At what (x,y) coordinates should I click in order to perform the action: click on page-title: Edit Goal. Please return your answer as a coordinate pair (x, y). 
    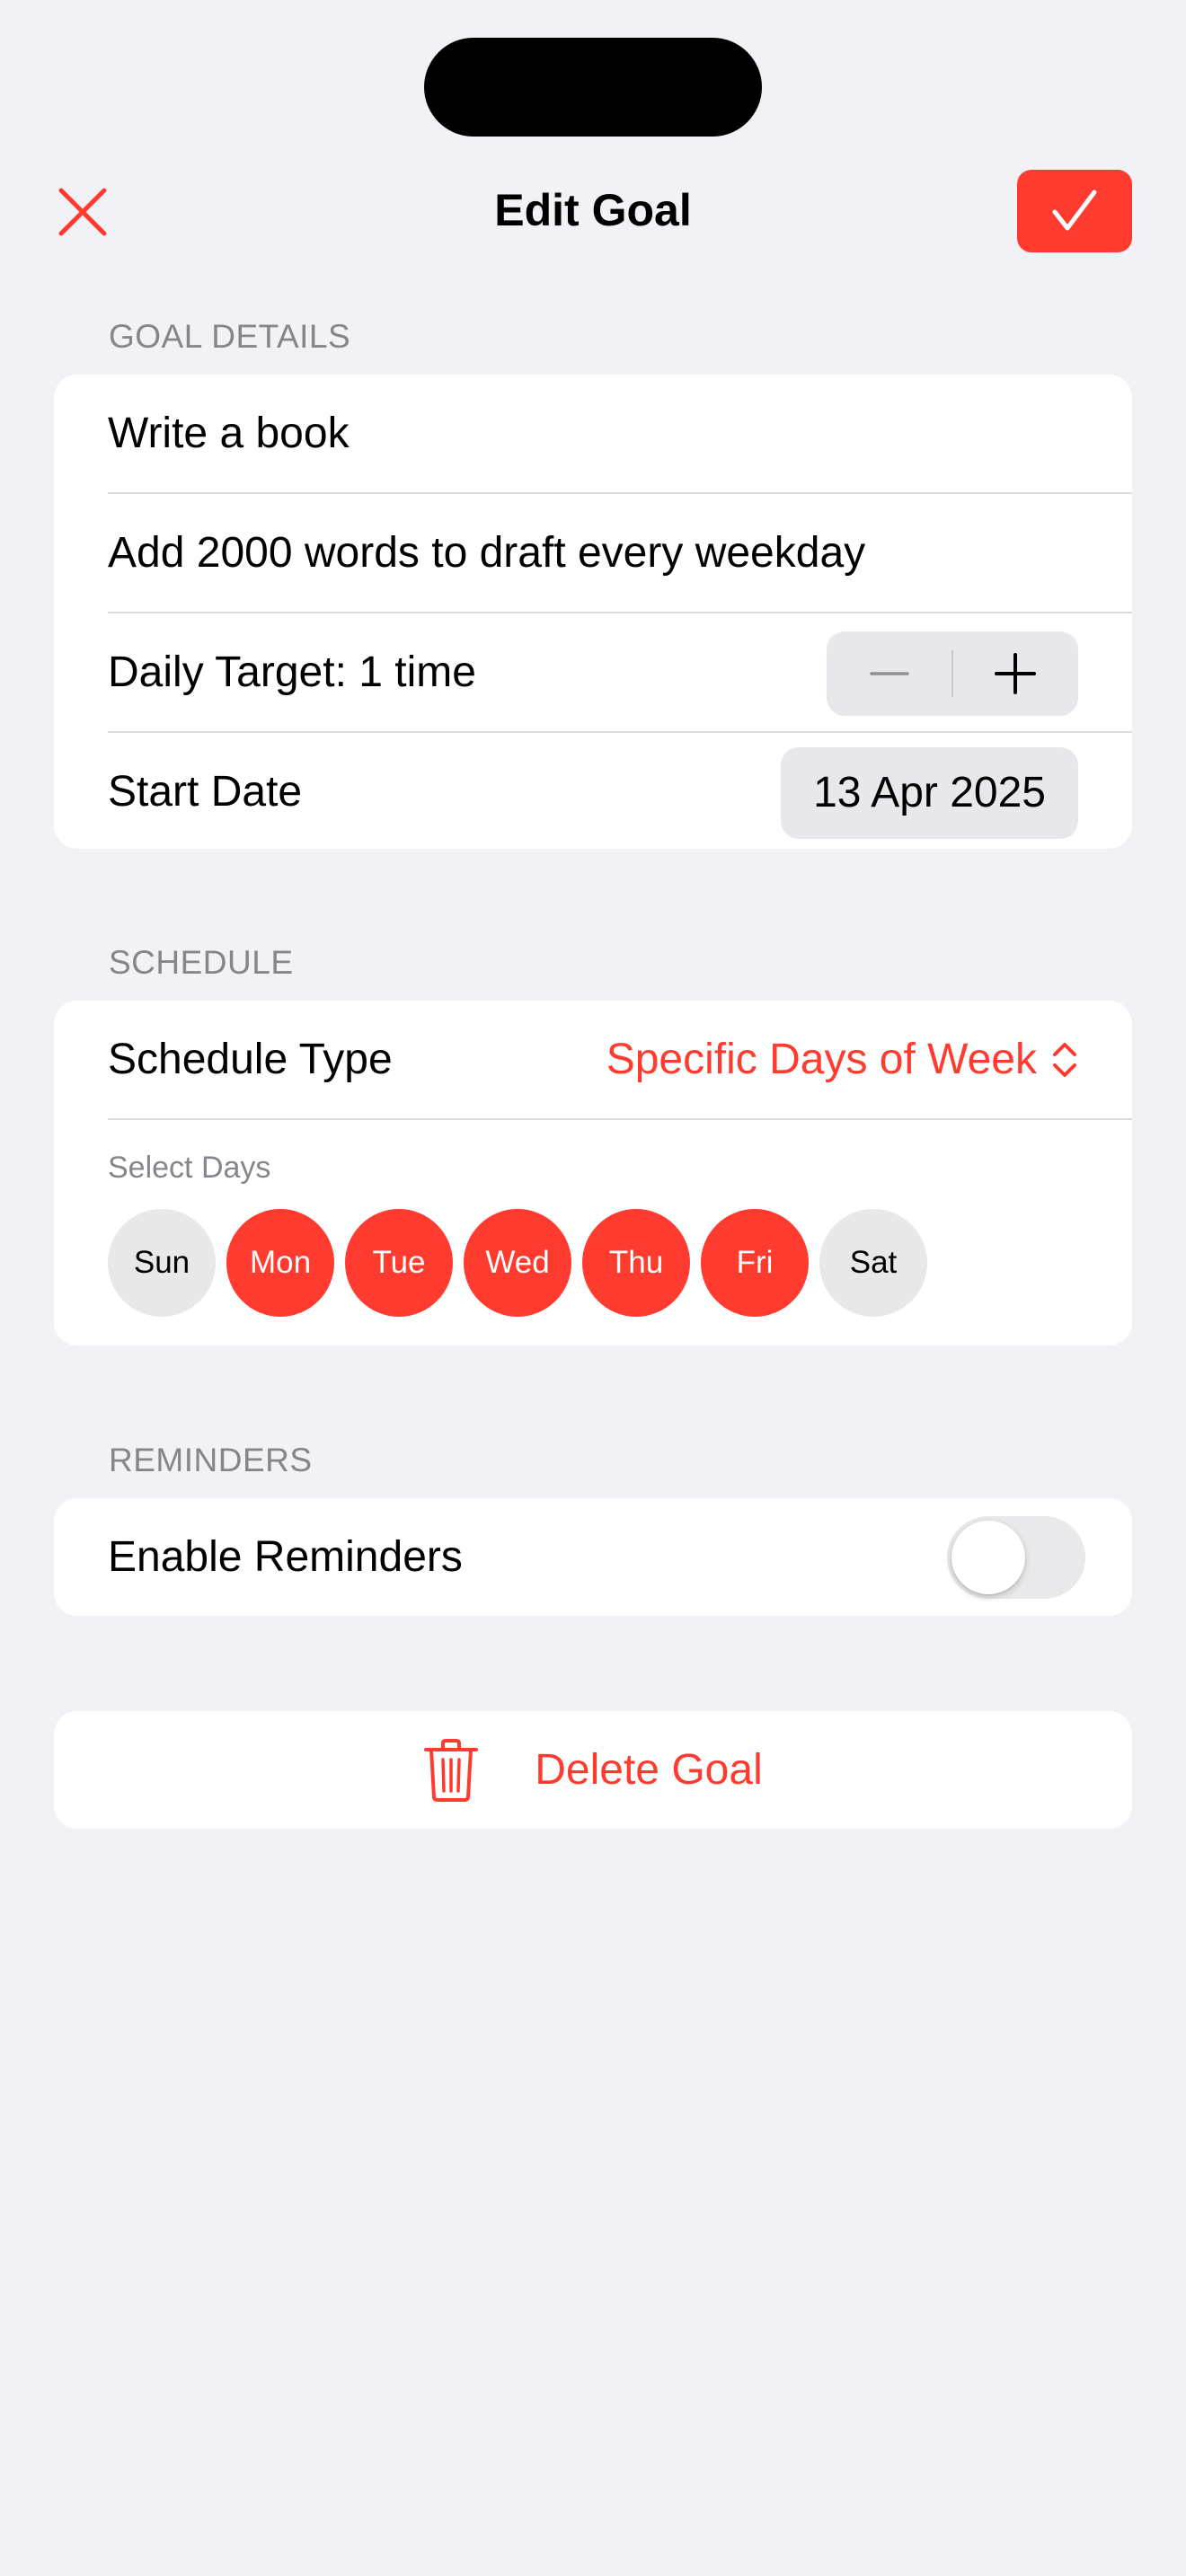
    Looking at the image, I should click on (593, 210).